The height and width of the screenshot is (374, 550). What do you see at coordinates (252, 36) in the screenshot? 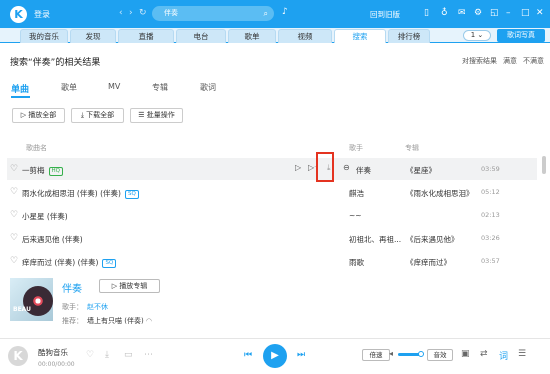
I see `tab-playlists: 歌单` at bounding box center [252, 36].